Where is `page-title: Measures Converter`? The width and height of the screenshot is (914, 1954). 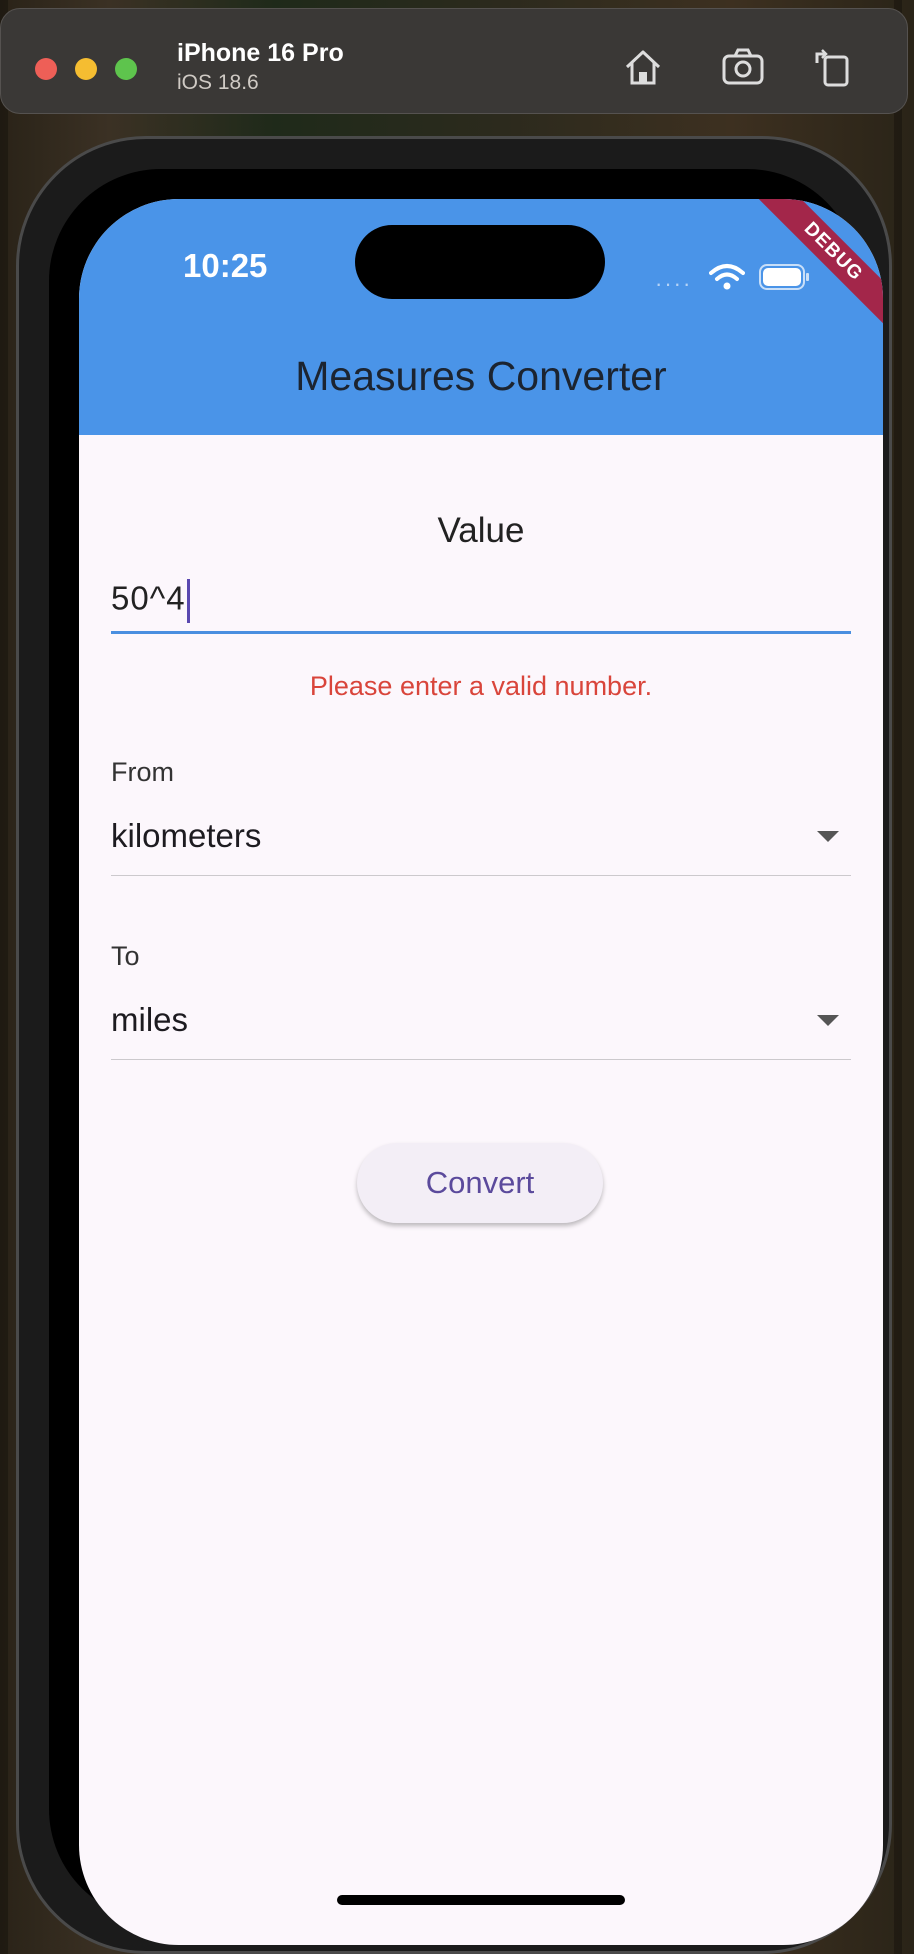
page-title: Measures Converter is located at coordinates (481, 376).